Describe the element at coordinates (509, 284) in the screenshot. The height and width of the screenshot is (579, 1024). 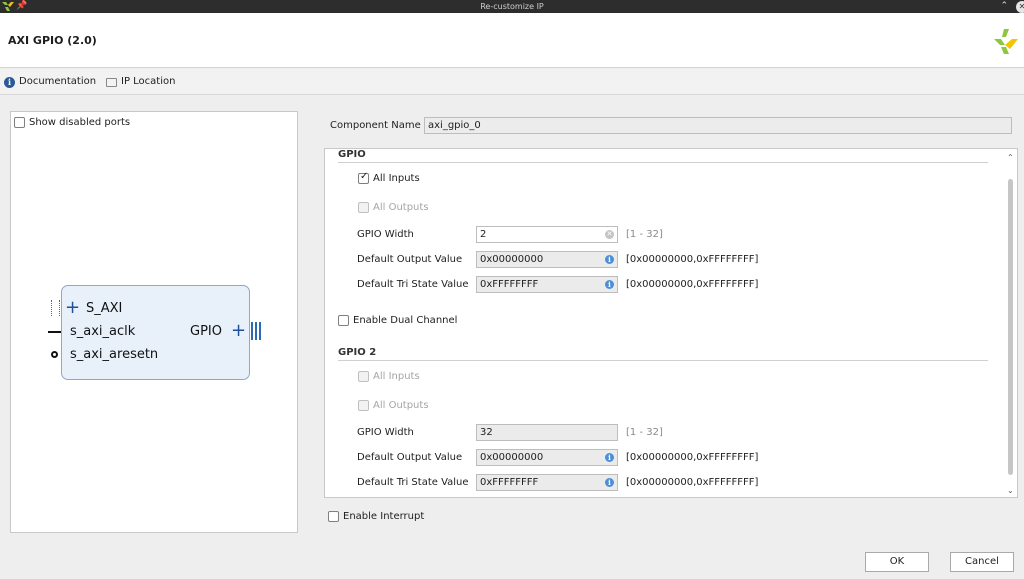
I see `gpio-default-tri-value: 0xFFFFFFFF` at that location.